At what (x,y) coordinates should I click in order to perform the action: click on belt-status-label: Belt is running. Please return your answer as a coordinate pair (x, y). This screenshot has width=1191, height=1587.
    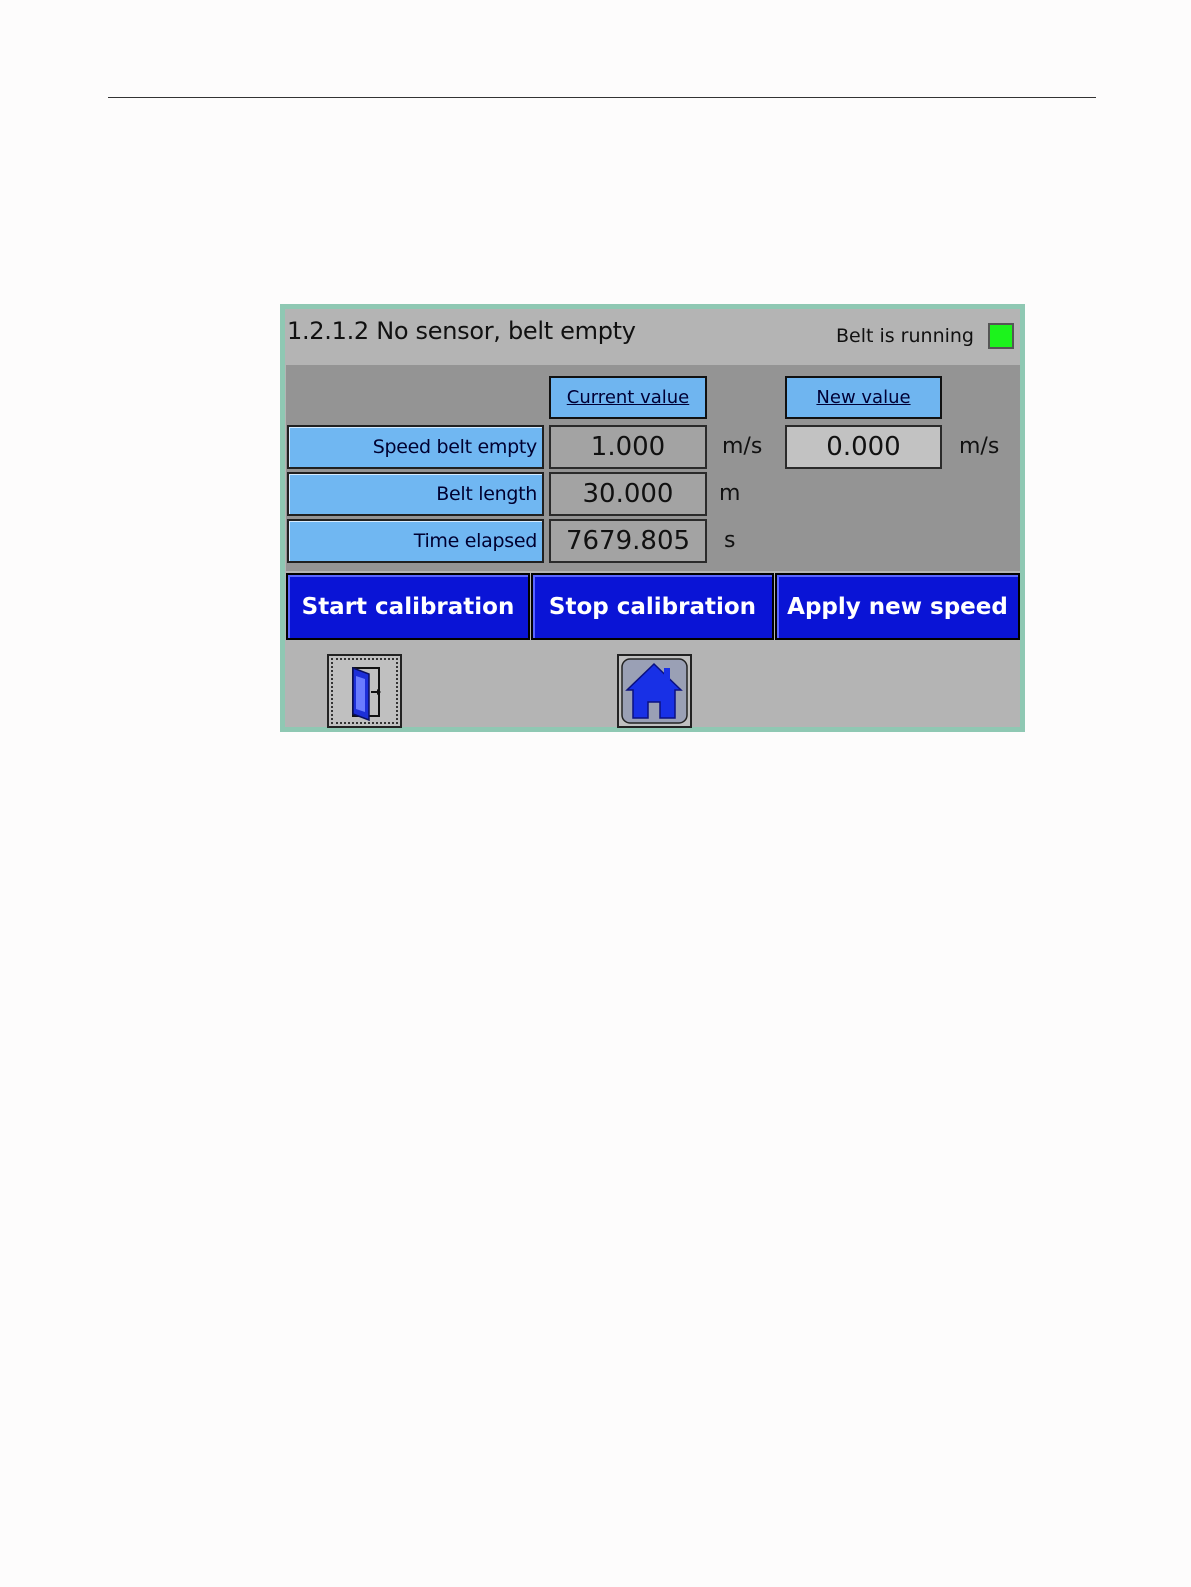
    Looking at the image, I should click on (904, 336).